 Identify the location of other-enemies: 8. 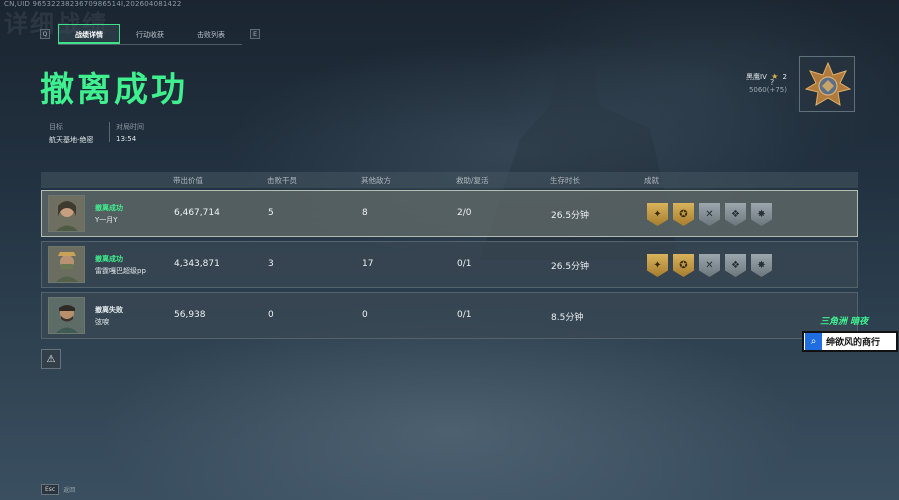
(365, 213).